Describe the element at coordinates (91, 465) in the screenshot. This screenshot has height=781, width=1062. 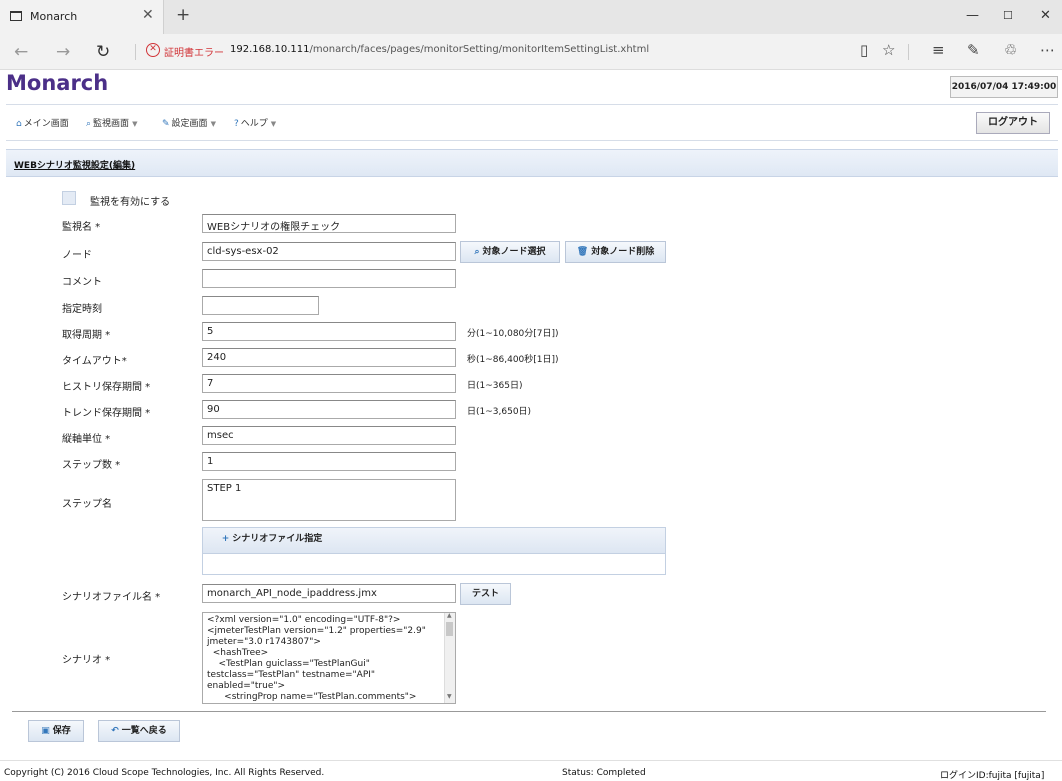
I see `step-count-label: ステップ数 *` at that location.